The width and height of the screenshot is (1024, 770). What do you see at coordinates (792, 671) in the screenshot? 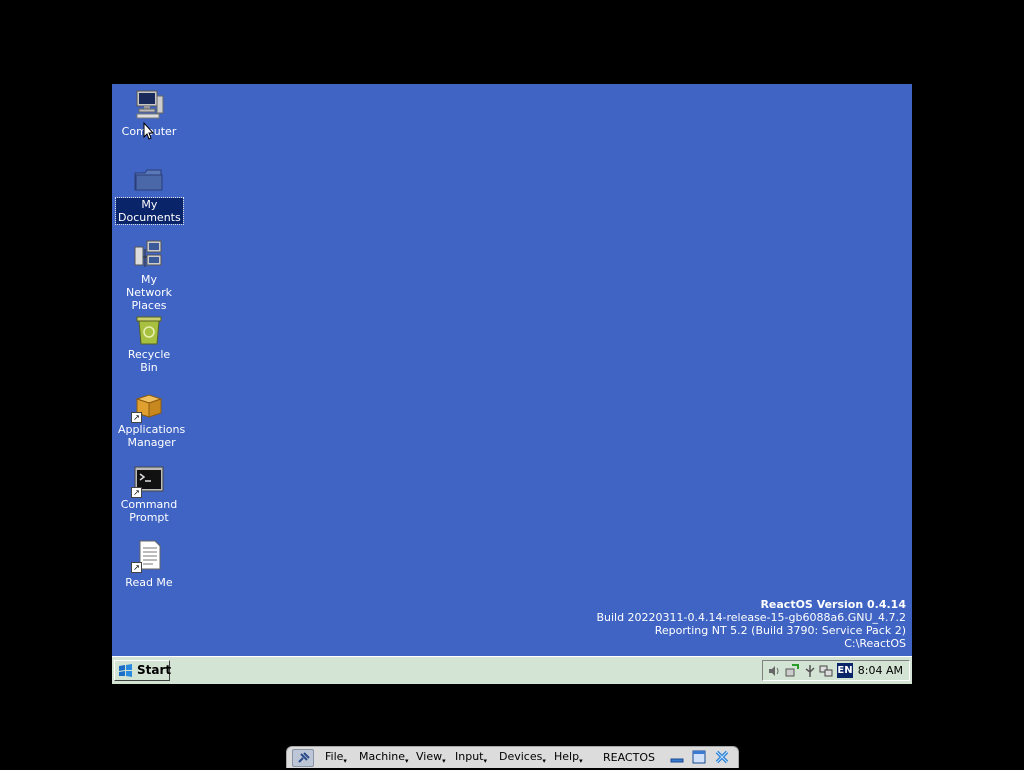
I see `network-connection-icon` at bounding box center [792, 671].